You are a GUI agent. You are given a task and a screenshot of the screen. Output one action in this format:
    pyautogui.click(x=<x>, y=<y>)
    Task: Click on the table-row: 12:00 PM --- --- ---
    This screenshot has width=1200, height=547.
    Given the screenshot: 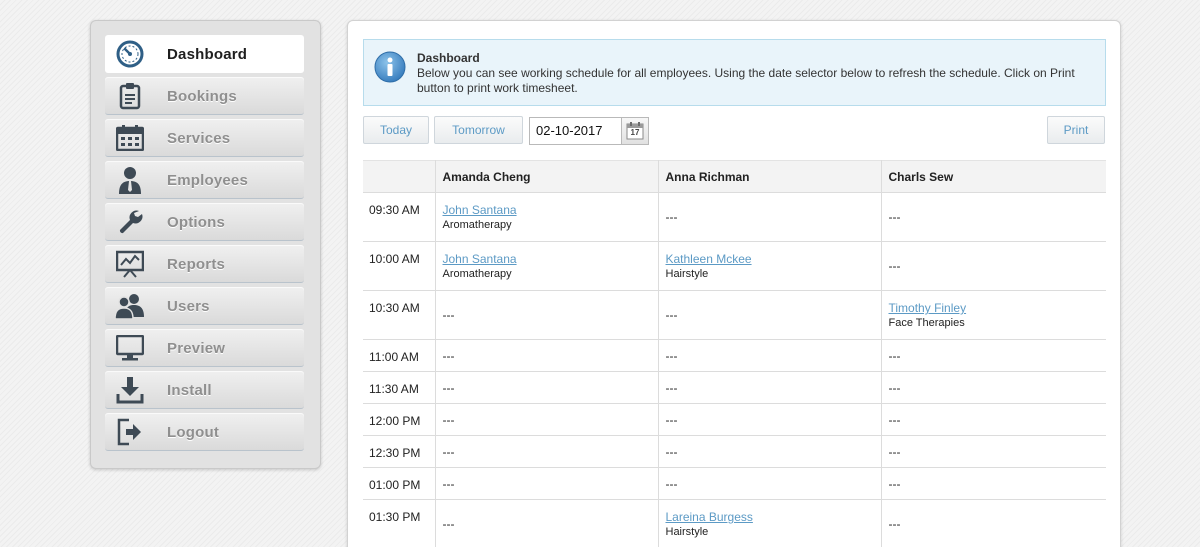 What is the action you would take?
    pyautogui.click(x=734, y=419)
    